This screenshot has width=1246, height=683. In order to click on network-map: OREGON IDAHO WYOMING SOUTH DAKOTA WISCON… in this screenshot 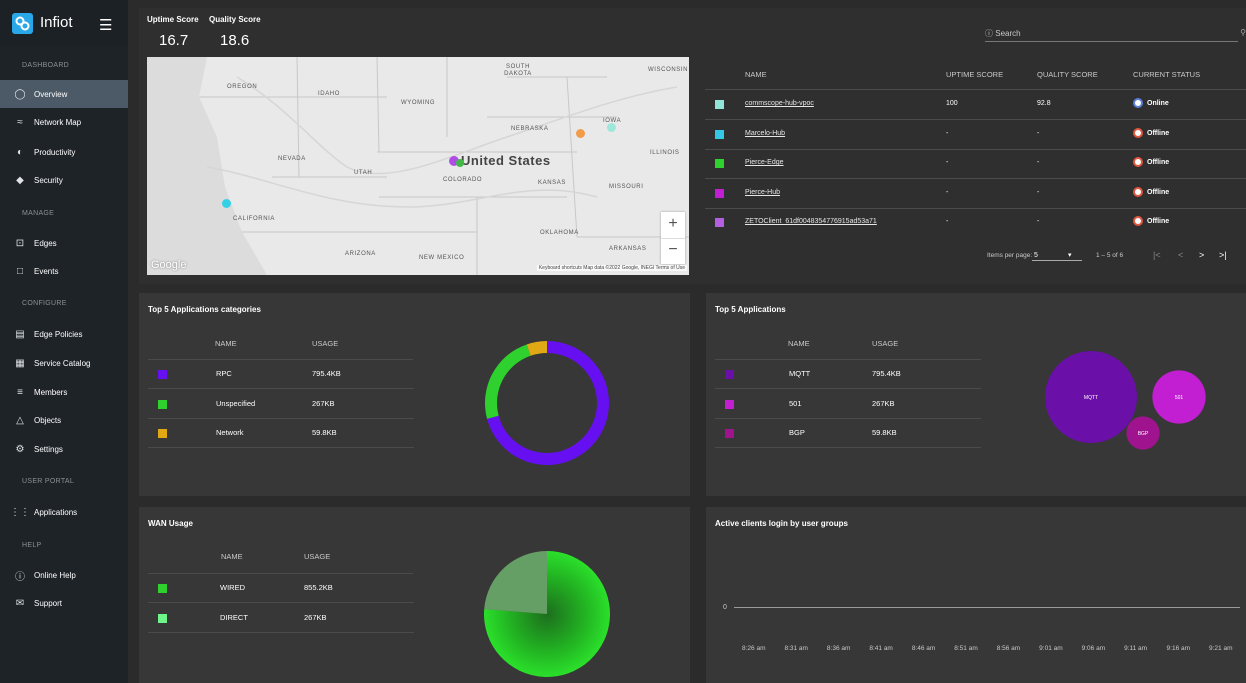, I will do `click(418, 166)`.